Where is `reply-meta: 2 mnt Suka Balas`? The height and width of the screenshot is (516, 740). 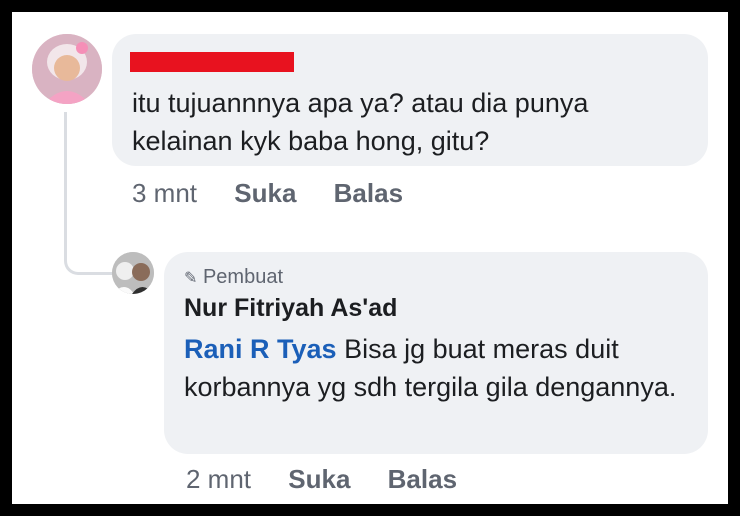 reply-meta: 2 mnt Suka Balas is located at coordinates (321, 479).